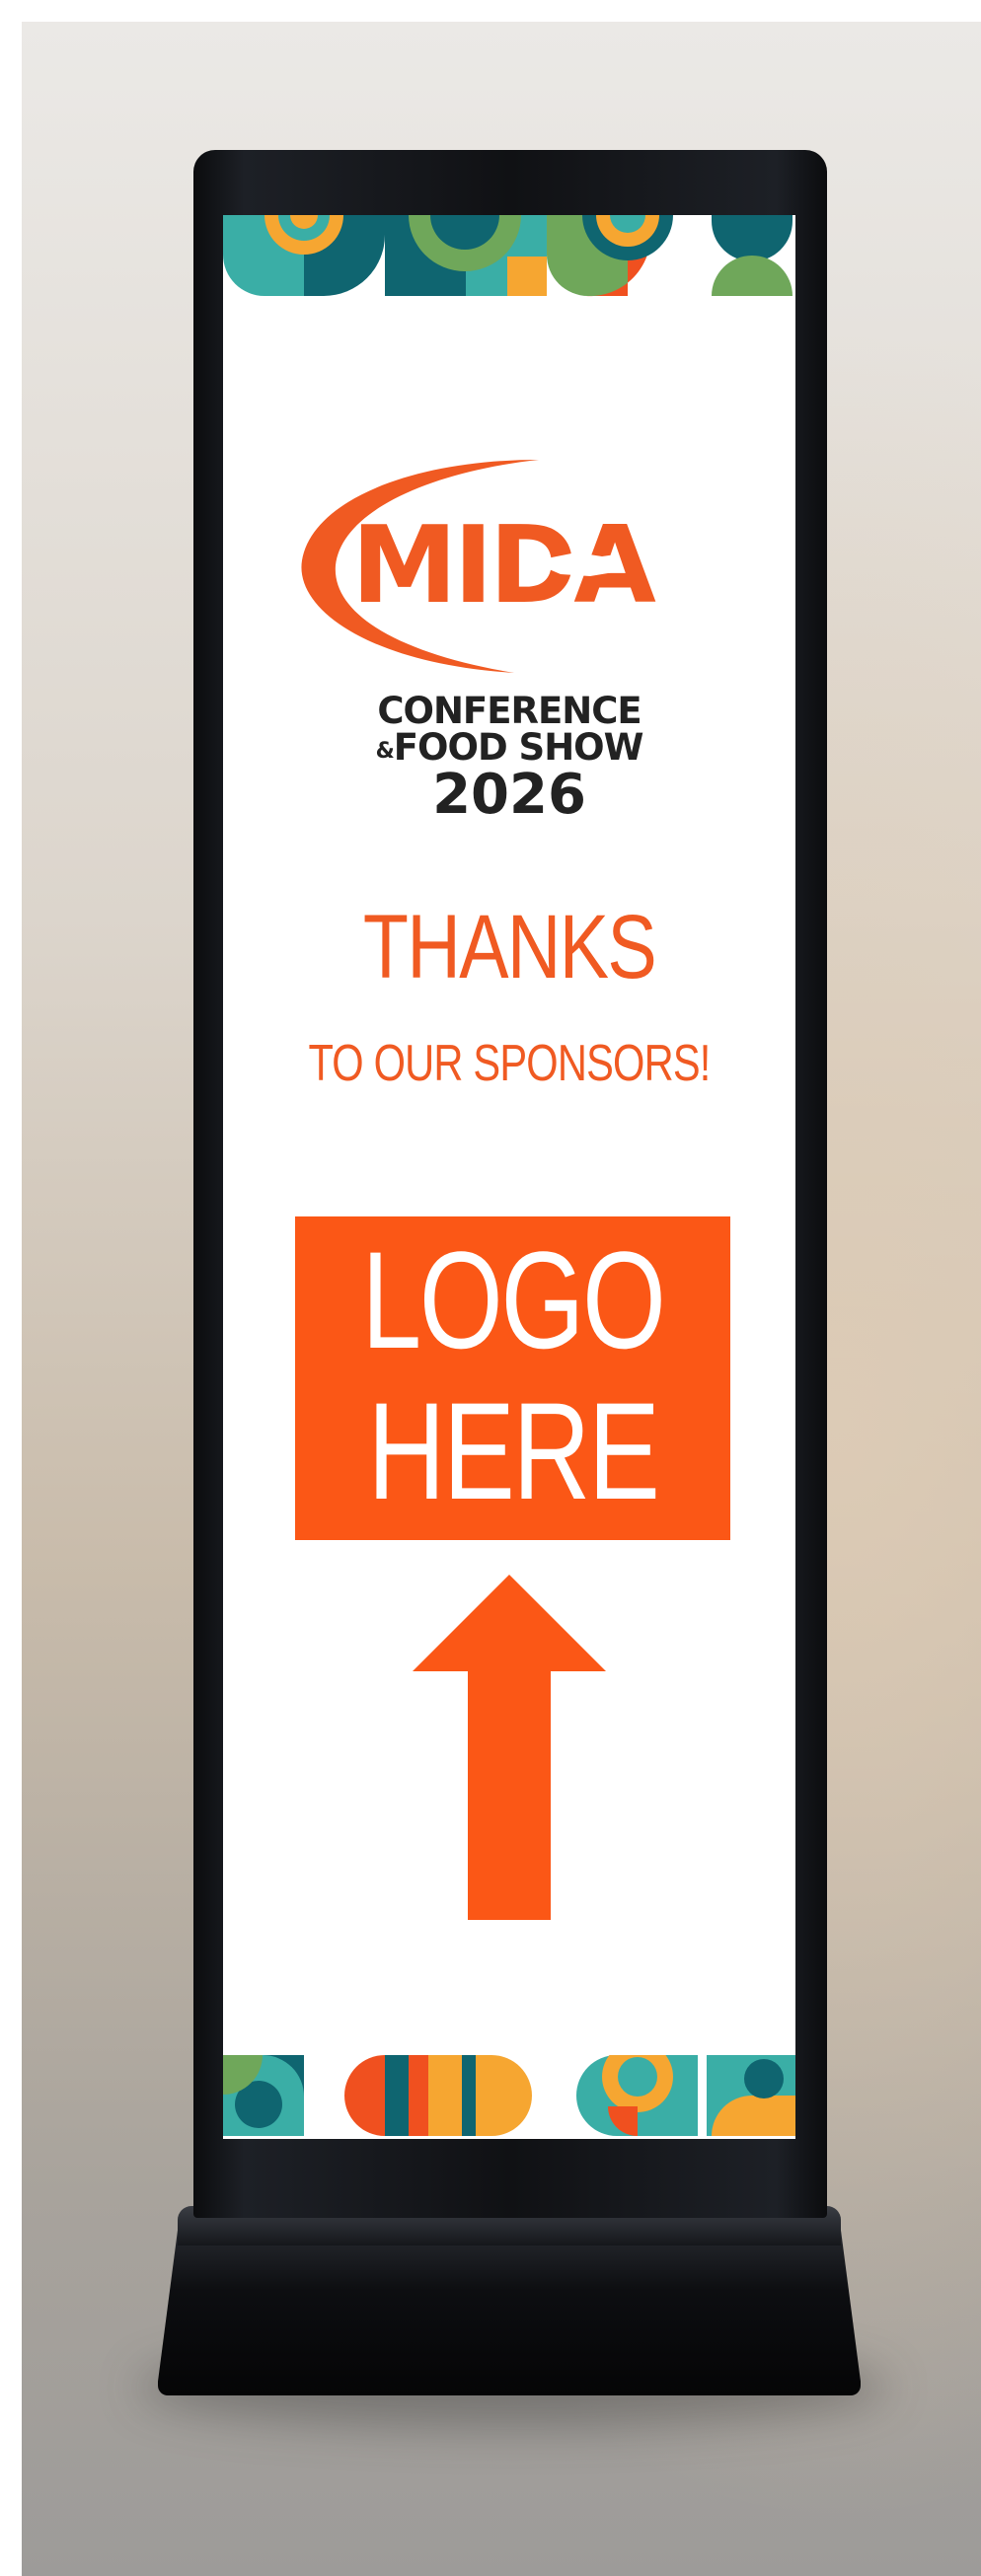 The width and height of the screenshot is (981, 2576). What do you see at coordinates (509, 795) in the screenshot?
I see `event-year: 2026` at bounding box center [509, 795].